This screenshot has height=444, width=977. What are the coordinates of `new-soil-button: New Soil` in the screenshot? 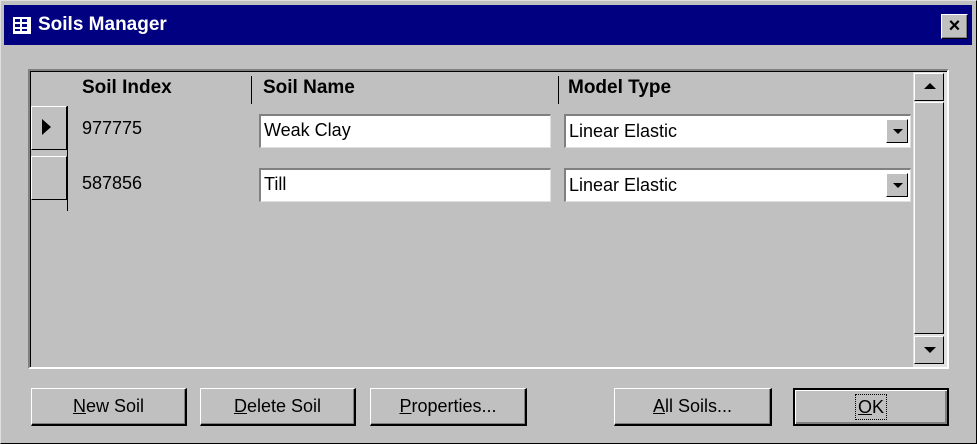 It's located at (109, 407).